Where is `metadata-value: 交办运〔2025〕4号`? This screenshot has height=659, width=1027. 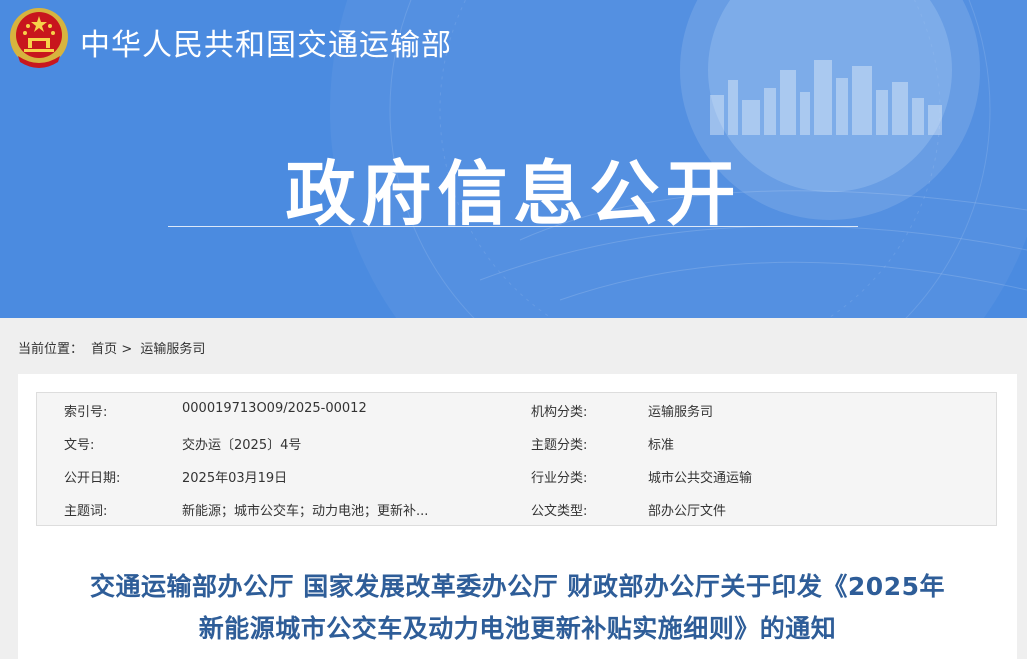 metadata-value: 交办运〔2025〕4号 is located at coordinates (242, 445).